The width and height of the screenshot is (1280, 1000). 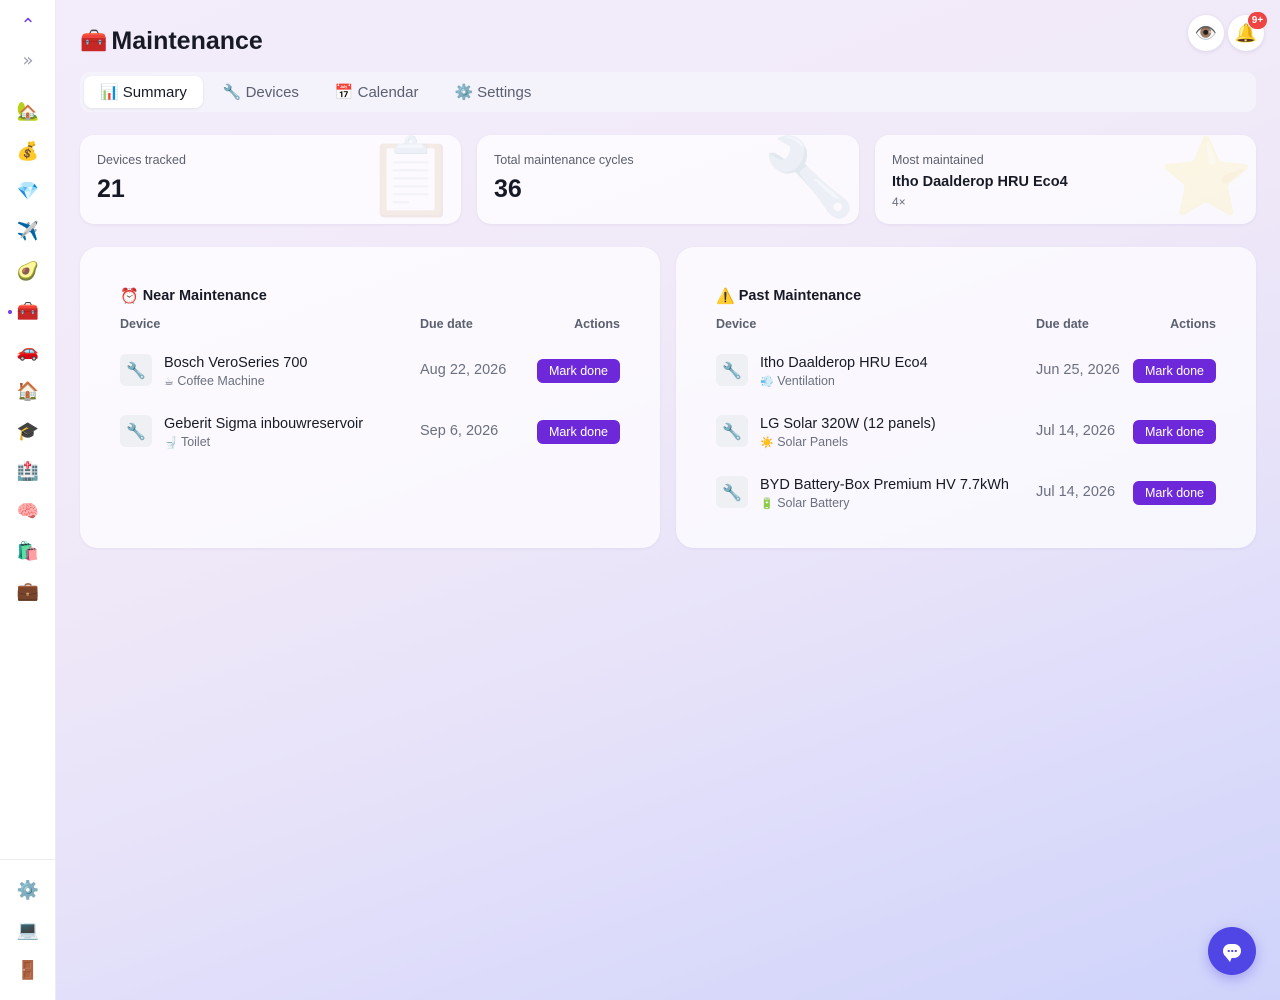 I want to click on chat-button, so click(x=1232, y=951).